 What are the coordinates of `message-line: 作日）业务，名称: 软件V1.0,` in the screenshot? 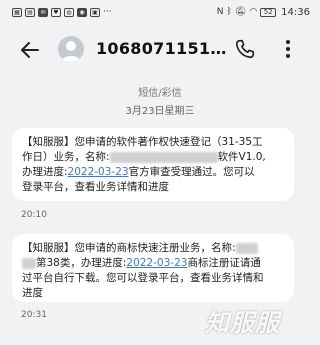 It's located at (153, 157).